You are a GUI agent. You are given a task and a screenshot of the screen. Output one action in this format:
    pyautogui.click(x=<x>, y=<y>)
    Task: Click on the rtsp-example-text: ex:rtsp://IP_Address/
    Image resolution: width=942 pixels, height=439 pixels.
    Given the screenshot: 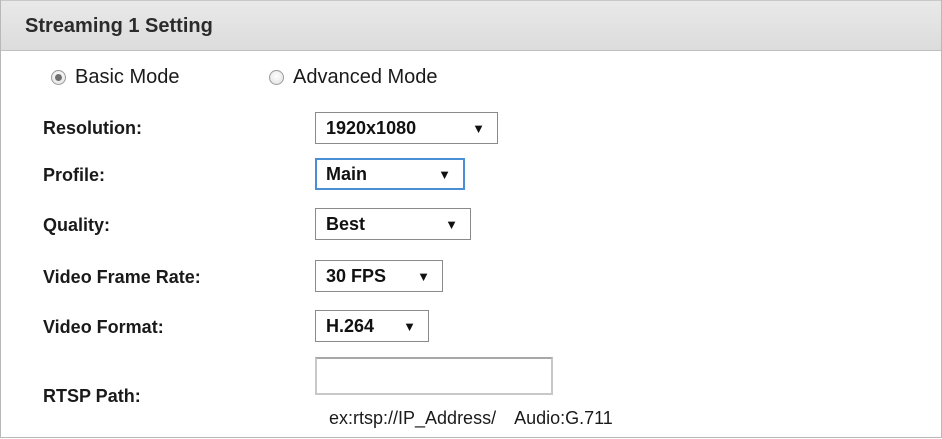 What is the action you would take?
    pyautogui.click(x=413, y=418)
    